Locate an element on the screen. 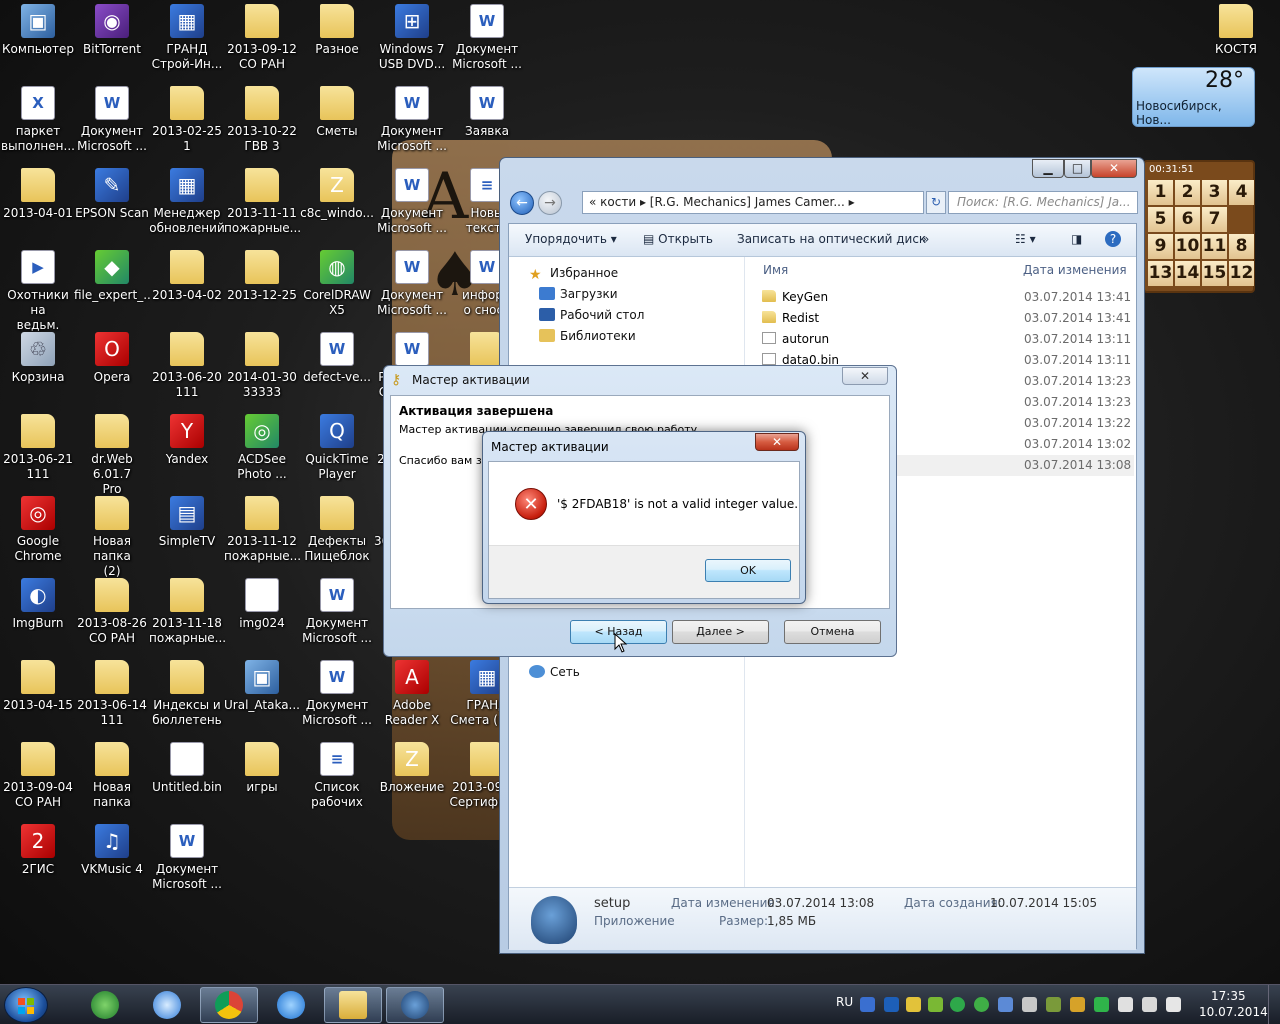 The image size is (1280, 1024). nav-libraries: Библиотеки is located at coordinates (587, 336).